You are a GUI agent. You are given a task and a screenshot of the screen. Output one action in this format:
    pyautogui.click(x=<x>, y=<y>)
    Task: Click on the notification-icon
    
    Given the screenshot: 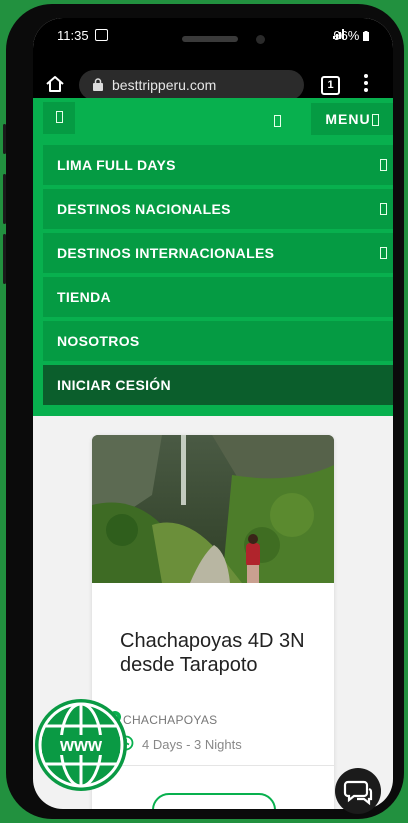 What is the action you would take?
    pyautogui.click(x=101, y=35)
    